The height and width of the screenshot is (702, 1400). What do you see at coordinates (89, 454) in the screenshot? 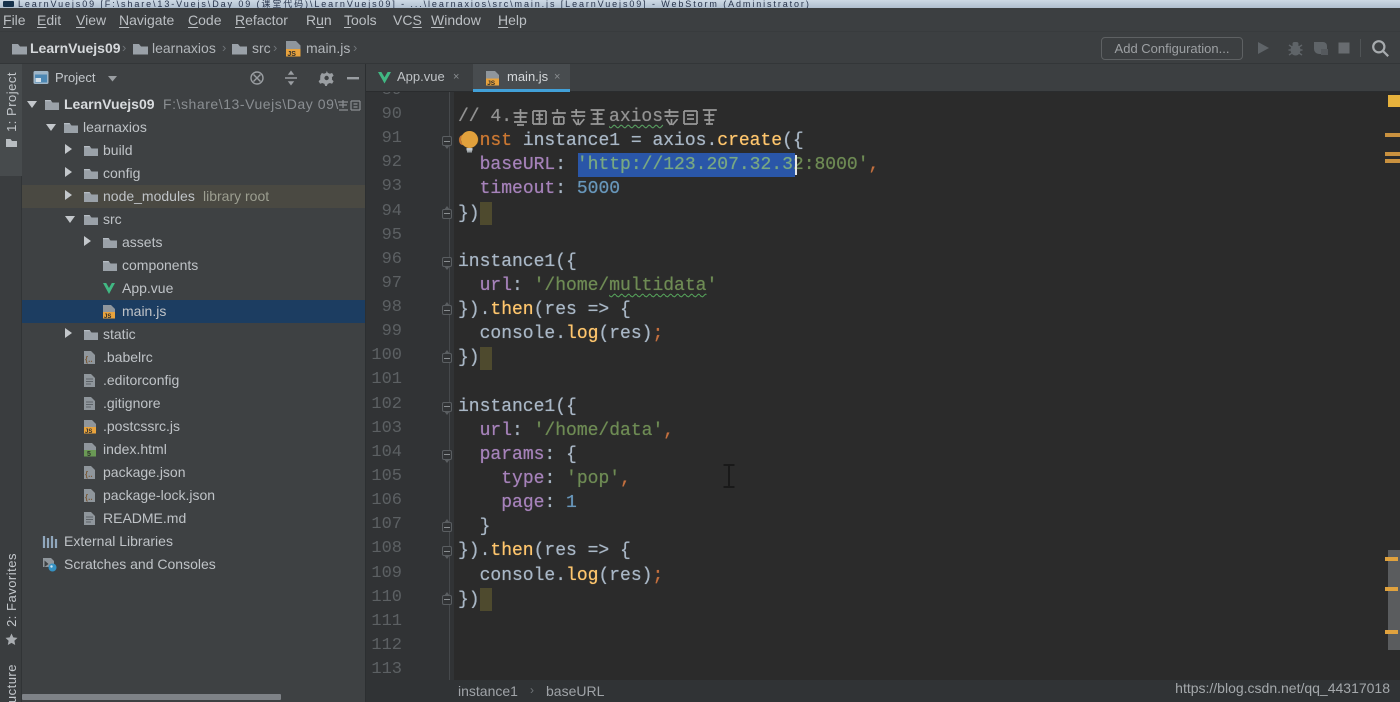
I see `svg-text: 5` at bounding box center [89, 454].